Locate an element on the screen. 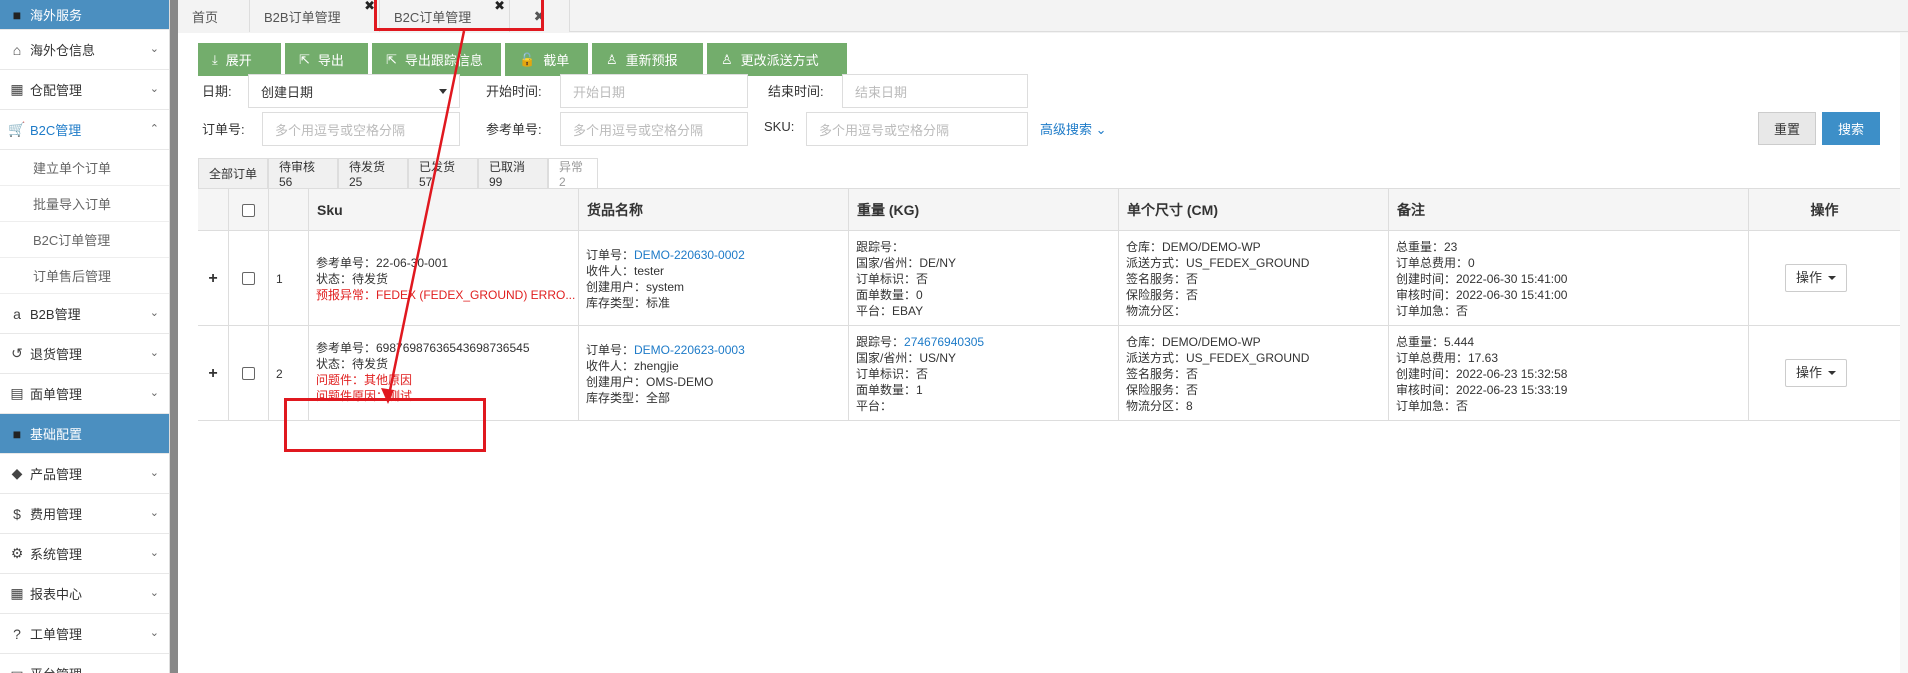 The height and width of the screenshot is (673, 1908). insurance-text: 保险服务：否 is located at coordinates (1162, 295).